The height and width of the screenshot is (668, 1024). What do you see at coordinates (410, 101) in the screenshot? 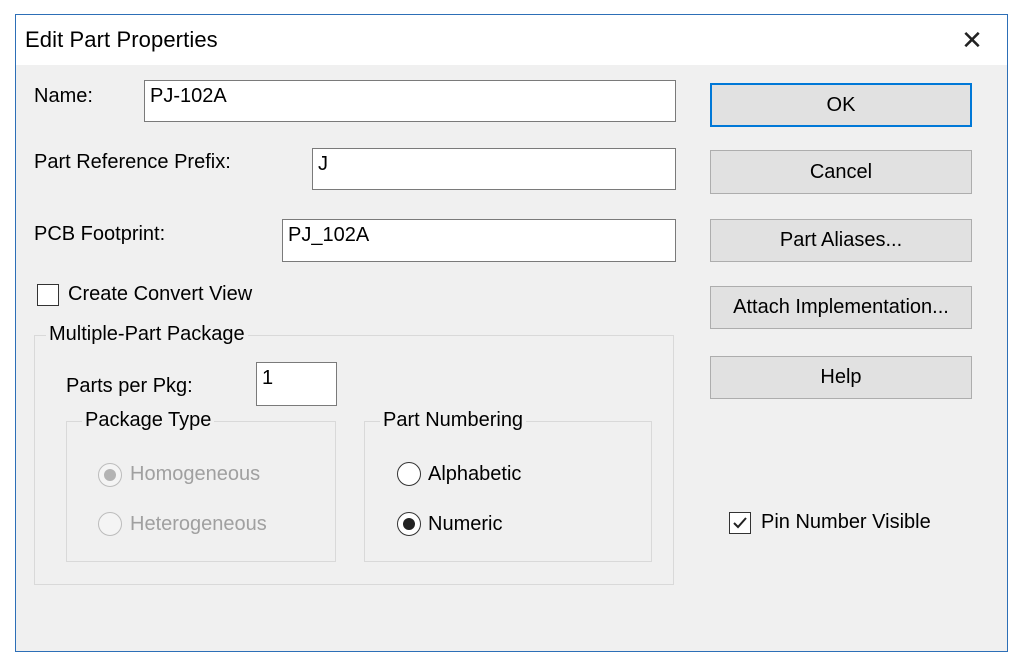
I see `name-field: PJ-102A` at bounding box center [410, 101].